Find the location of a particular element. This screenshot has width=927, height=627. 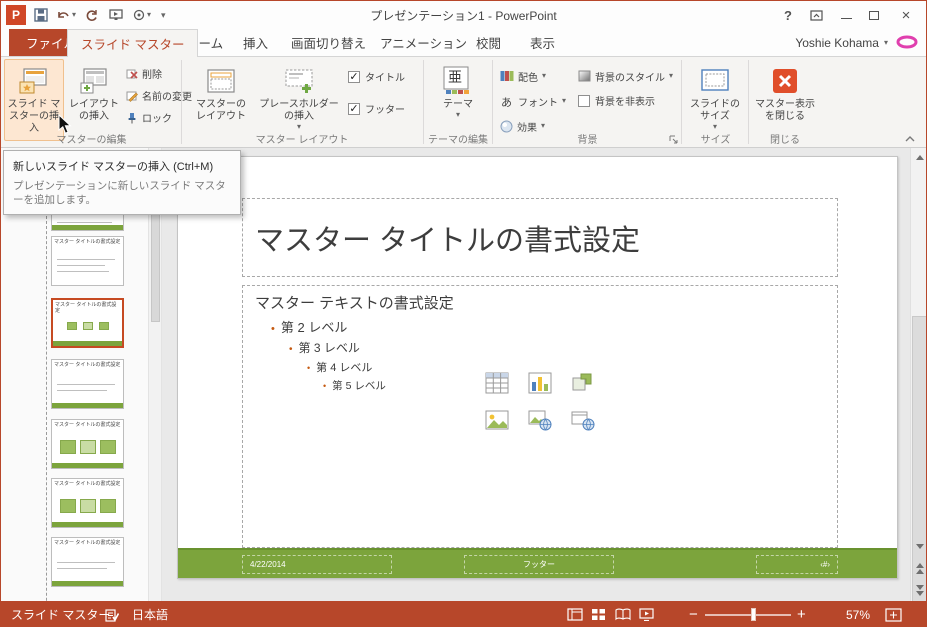

account-name: Yoshie Kohama is located at coordinates (837, 42).